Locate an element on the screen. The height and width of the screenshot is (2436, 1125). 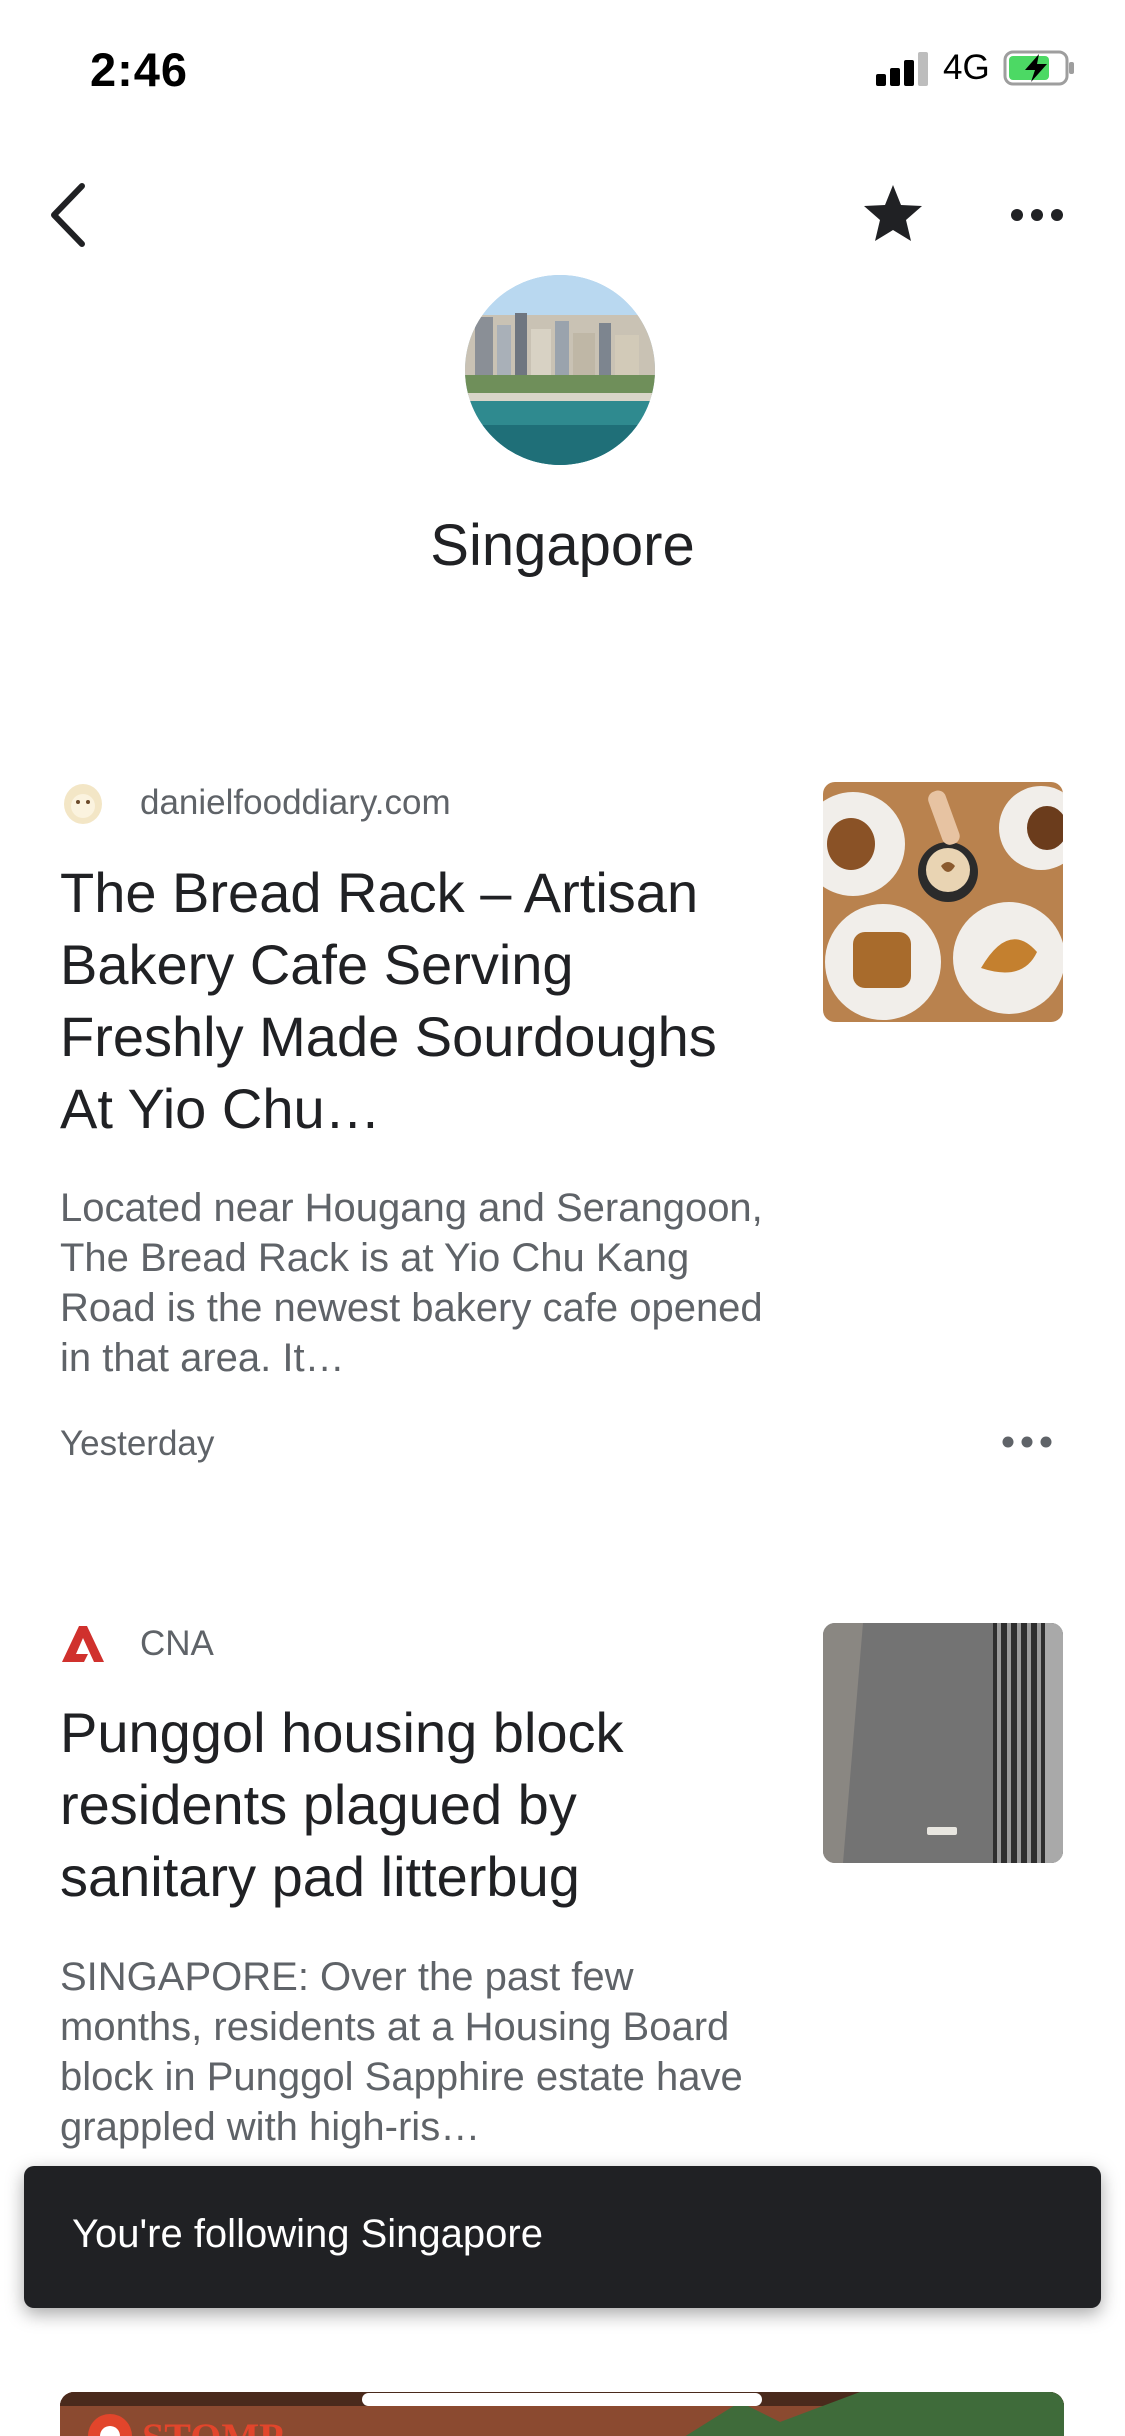
back-arrow-icon is located at coordinates (68, 215).